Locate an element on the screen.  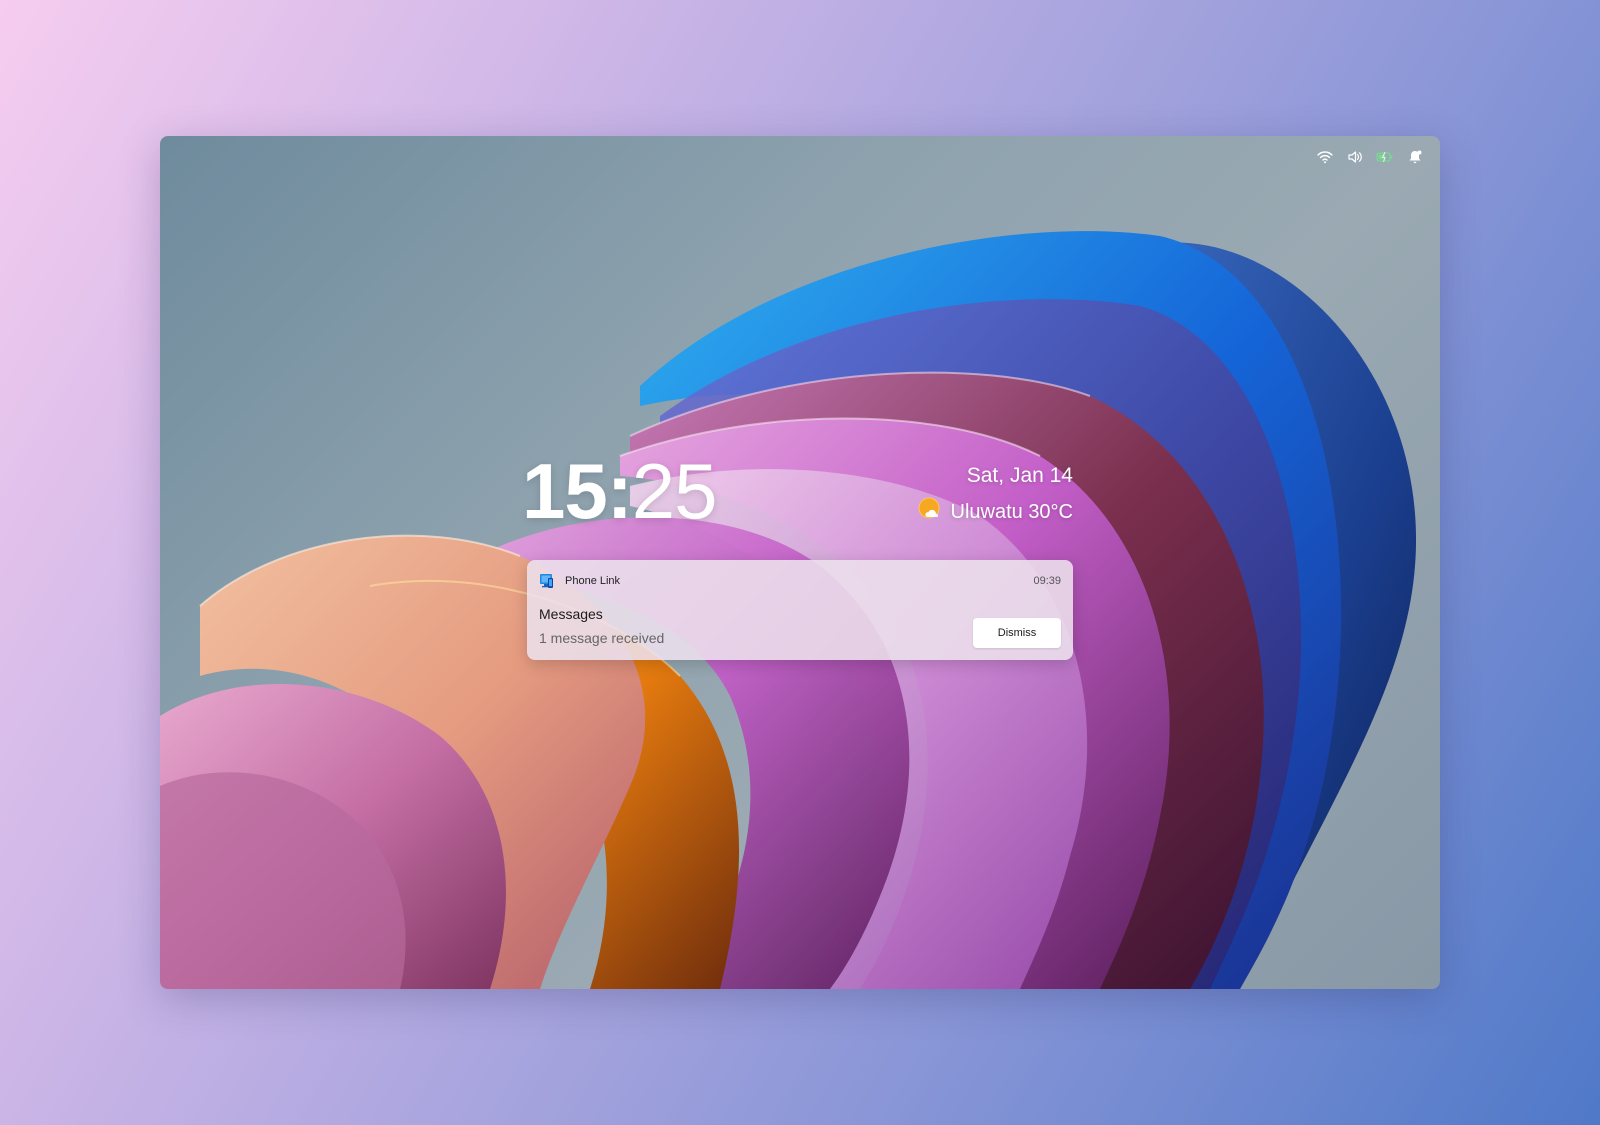
lock-clock: 15:25 is located at coordinates (620, 491).